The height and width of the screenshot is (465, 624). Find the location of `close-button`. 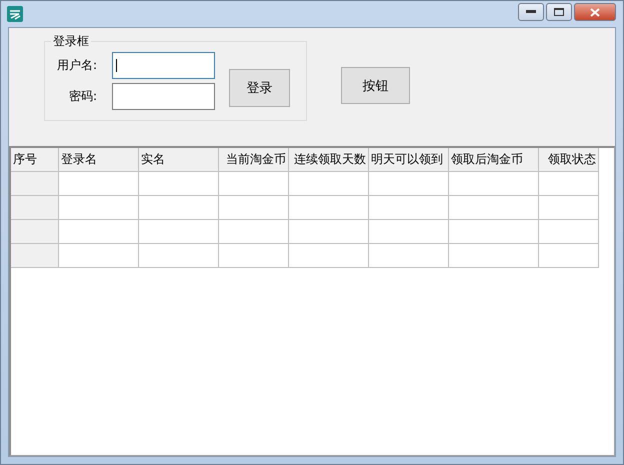

close-button is located at coordinates (595, 12).